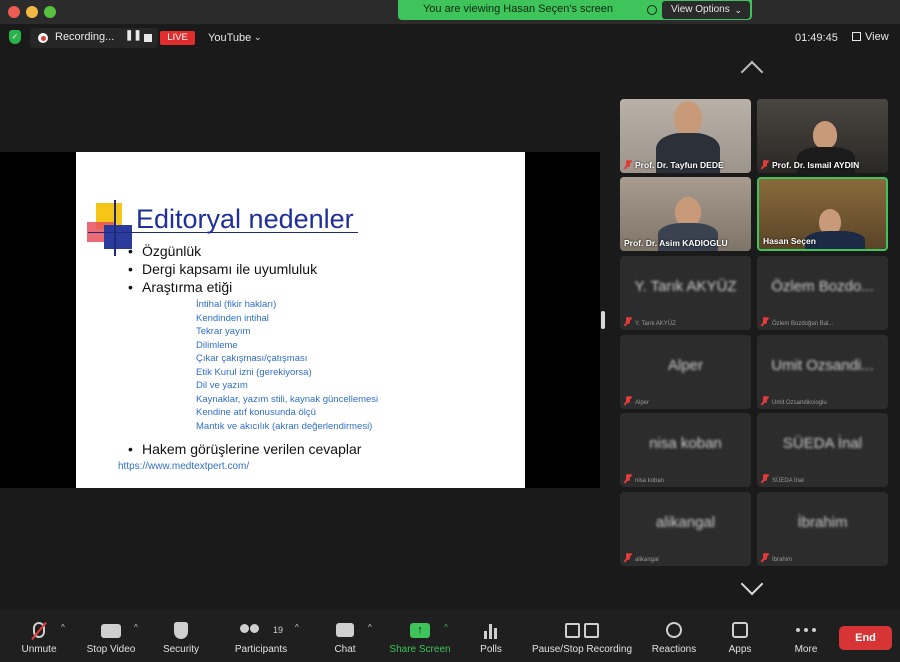 This screenshot has width=900, height=662. Describe the element at coordinates (345, 649) in the screenshot. I see `chat-label: Chat` at that location.